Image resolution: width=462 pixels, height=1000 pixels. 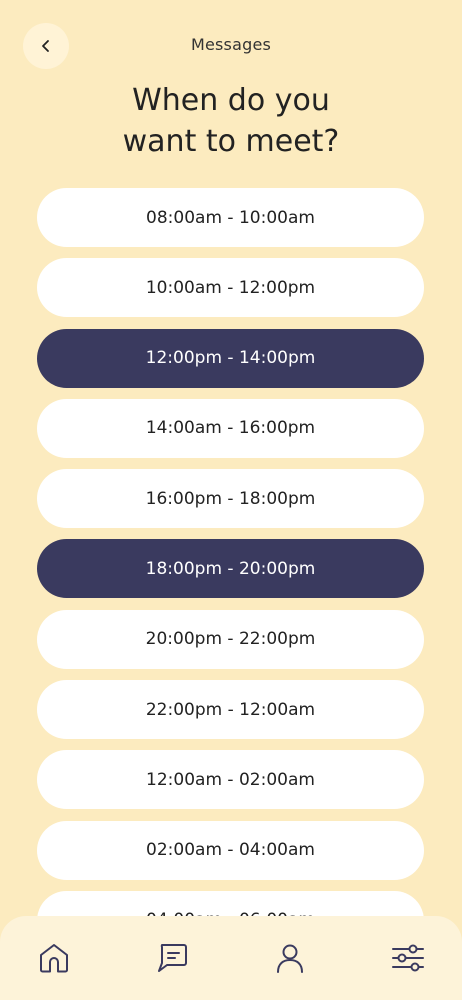 I want to click on bottom-nav, so click(x=231, y=958).